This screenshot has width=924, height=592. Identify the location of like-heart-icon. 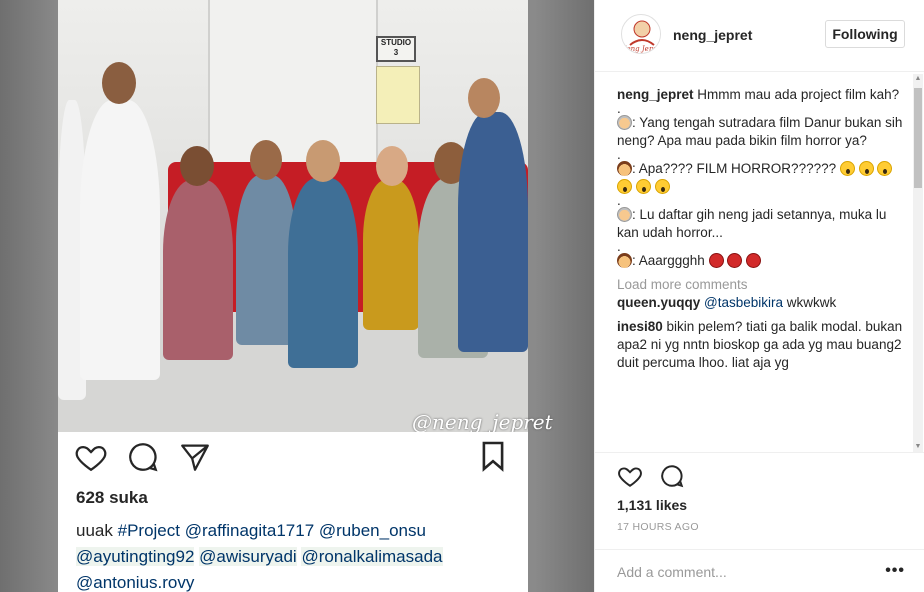
(630, 478).